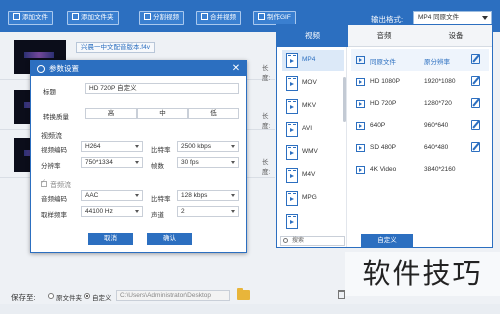 The width and height of the screenshot is (500, 314). I want to click on preset-resolution: 1280*720, so click(438, 103).